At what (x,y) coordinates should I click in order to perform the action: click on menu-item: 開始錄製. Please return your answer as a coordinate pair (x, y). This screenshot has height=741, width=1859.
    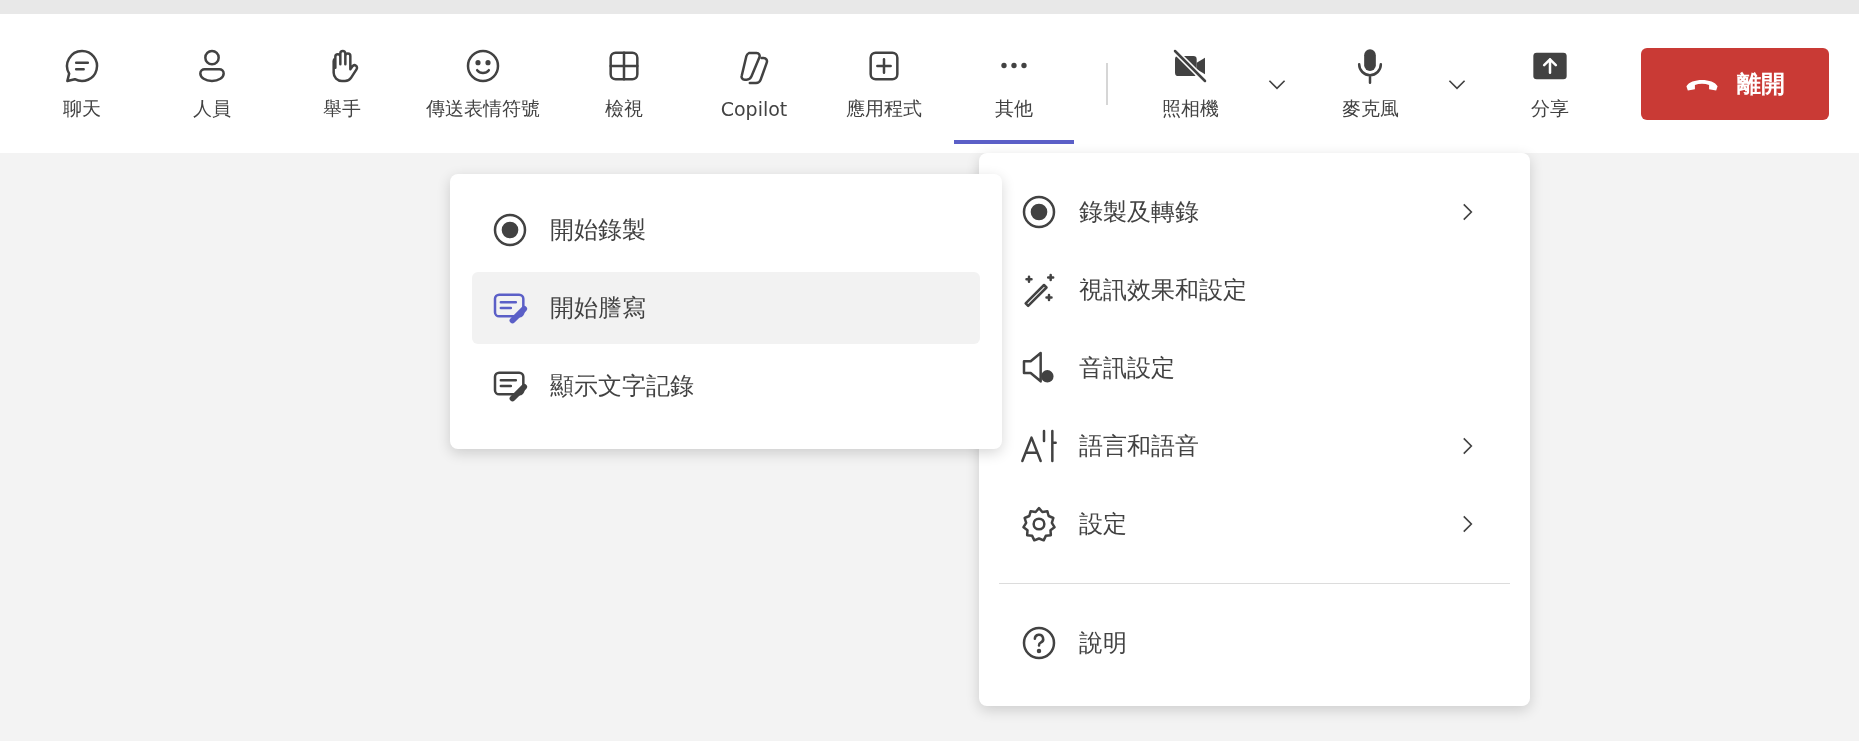
    Looking at the image, I should click on (726, 230).